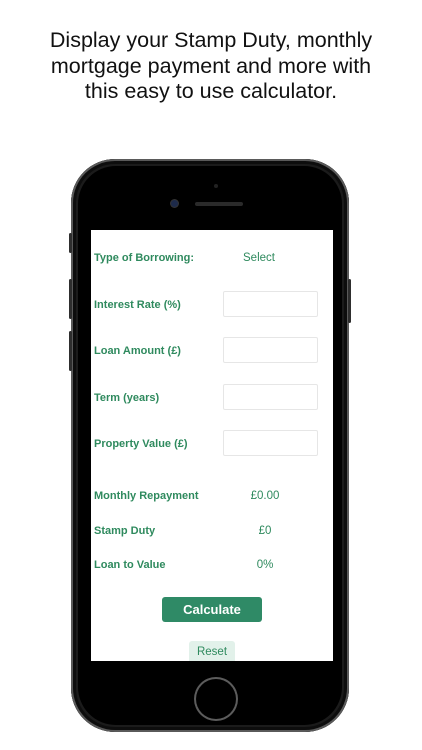 This screenshot has width=422, height=750. I want to click on promo-line-3: this easy to use calculator., so click(211, 91).